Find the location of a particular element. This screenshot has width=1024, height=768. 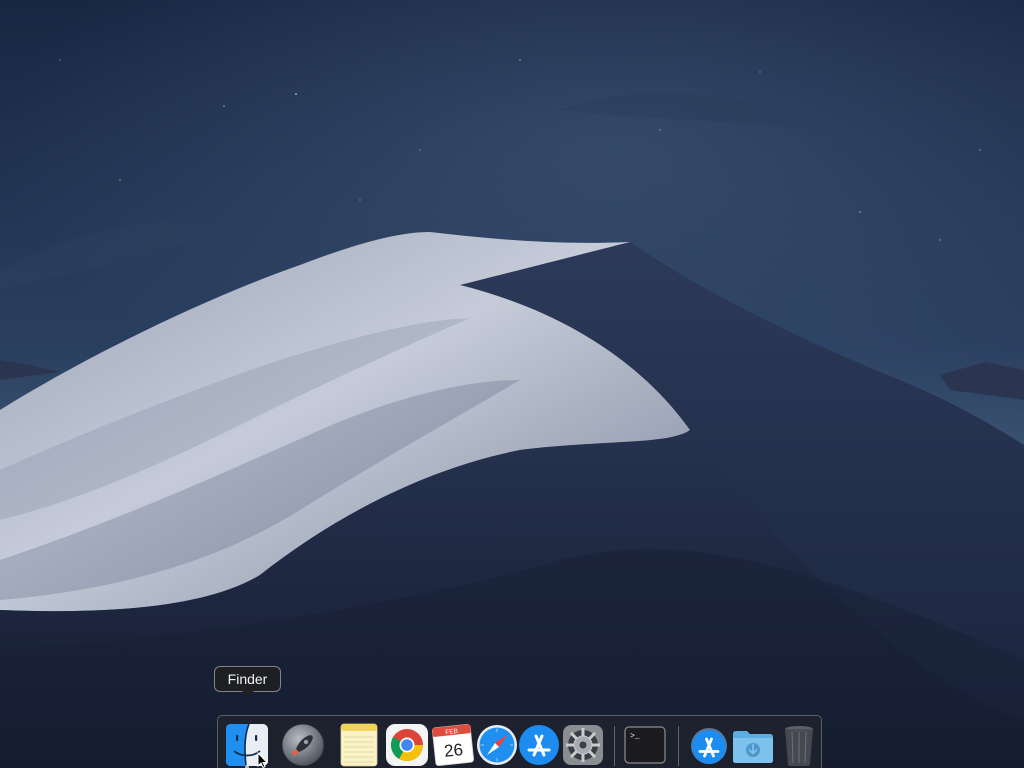

safari-compass-icon is located at coordinates (497, 745).